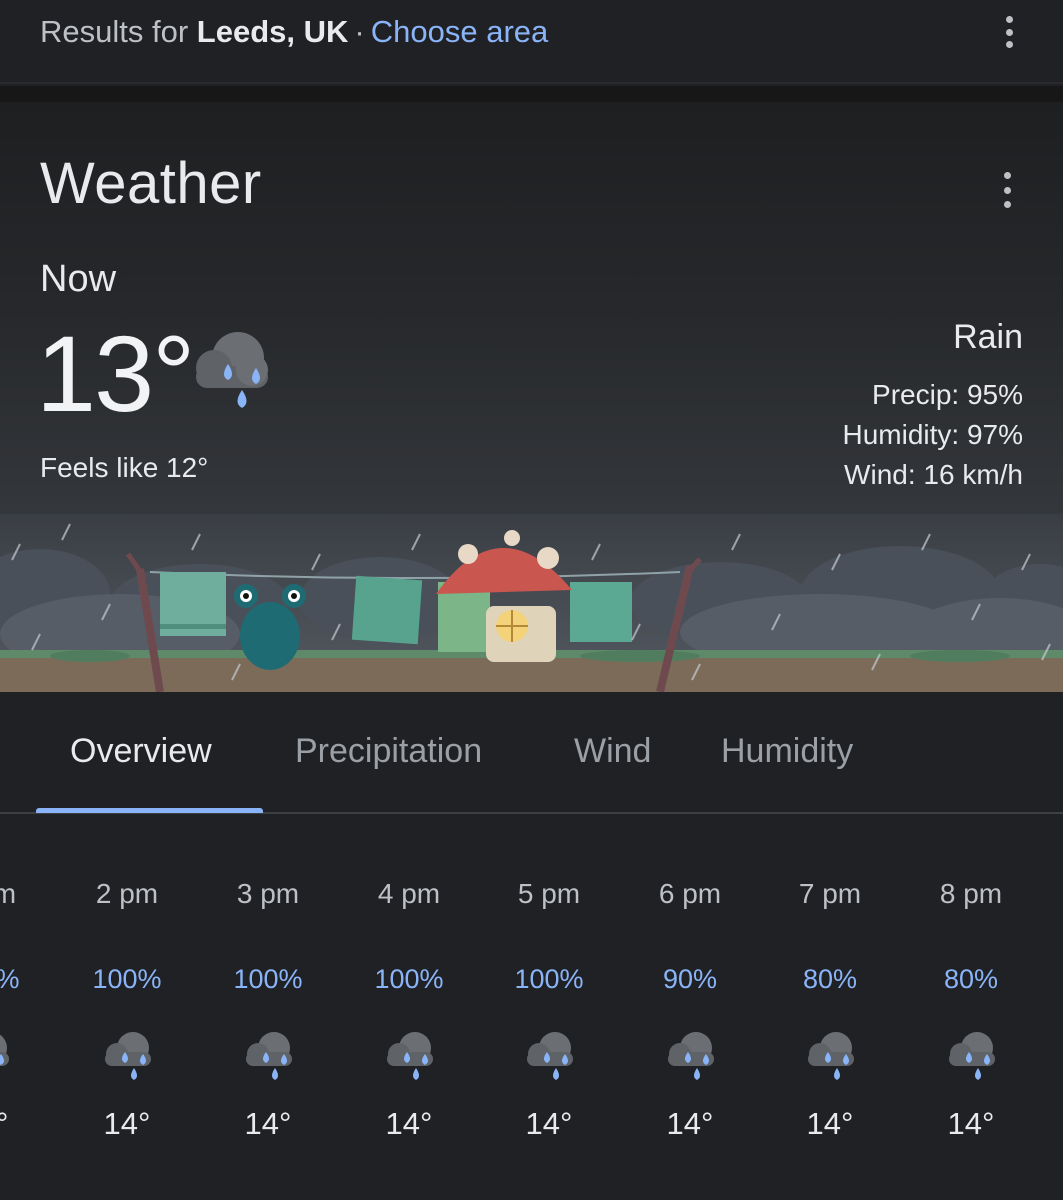 This screenshot has width=1063, height=1200. Describe the element at coordinates (690, 979) in the screenshot. I see `hour-precip: 90%` at that location.